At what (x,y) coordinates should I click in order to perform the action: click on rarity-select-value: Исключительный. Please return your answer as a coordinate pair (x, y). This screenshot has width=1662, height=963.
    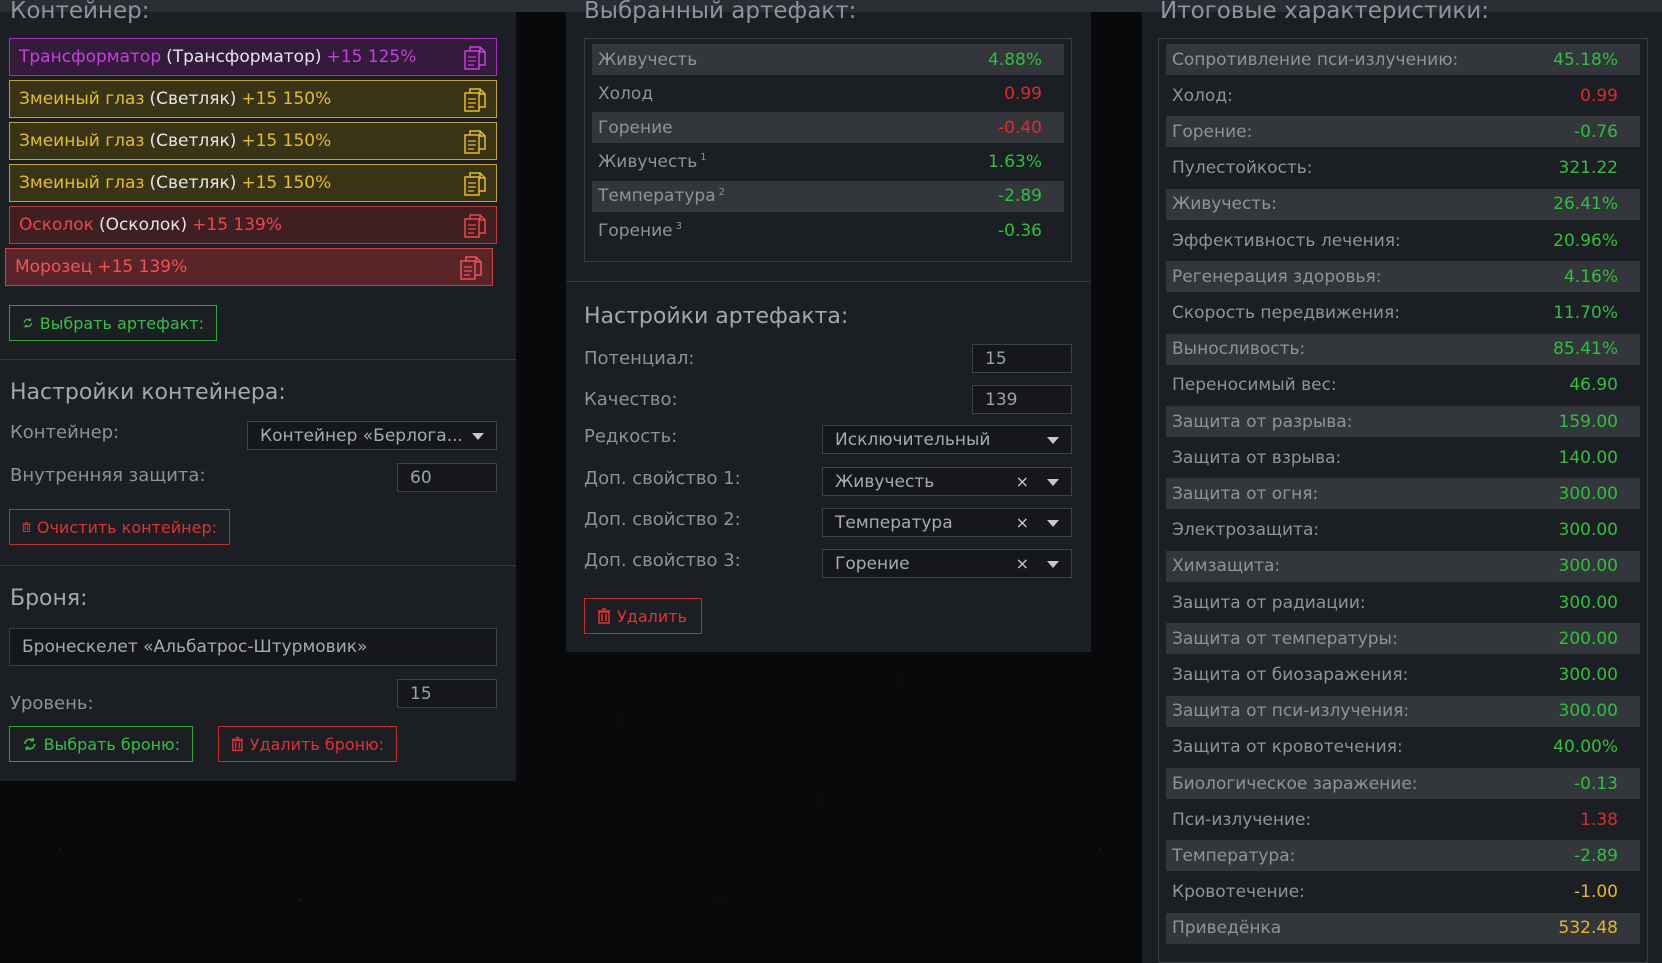
    Looking at the image, I should click on (913, 439).